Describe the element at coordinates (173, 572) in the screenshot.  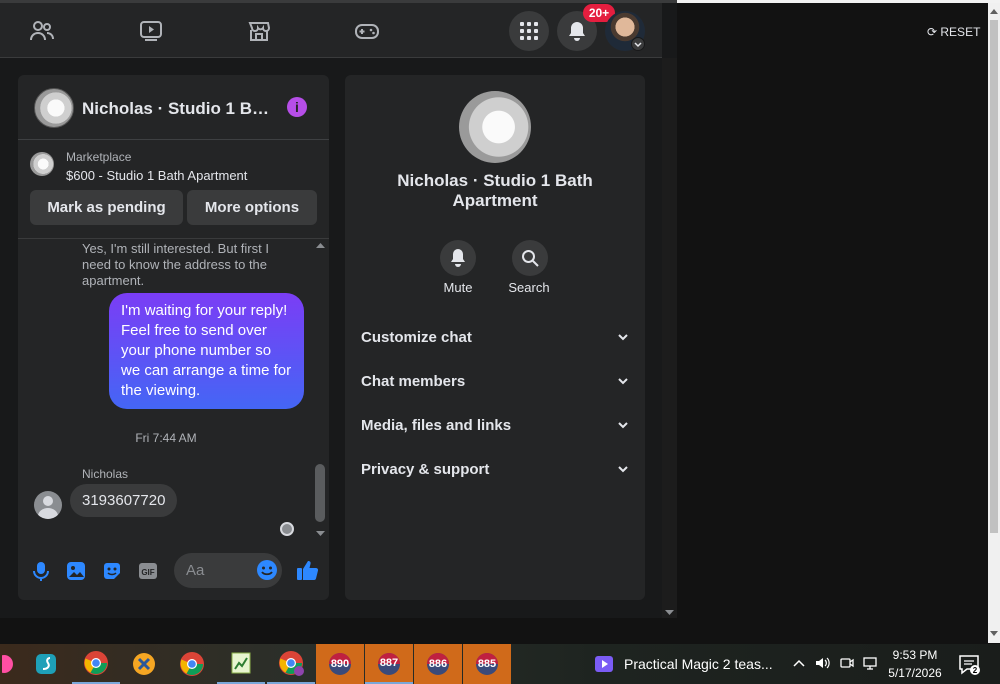
I see `message-composer: GIF Aa` at that location.